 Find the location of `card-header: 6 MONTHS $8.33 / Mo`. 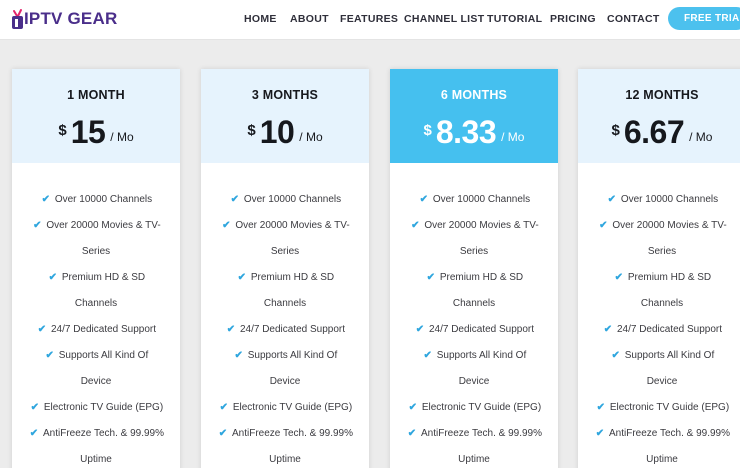

card-header: 6 MONTHS $8.33 / Mo is located at coordinates (474, 116).